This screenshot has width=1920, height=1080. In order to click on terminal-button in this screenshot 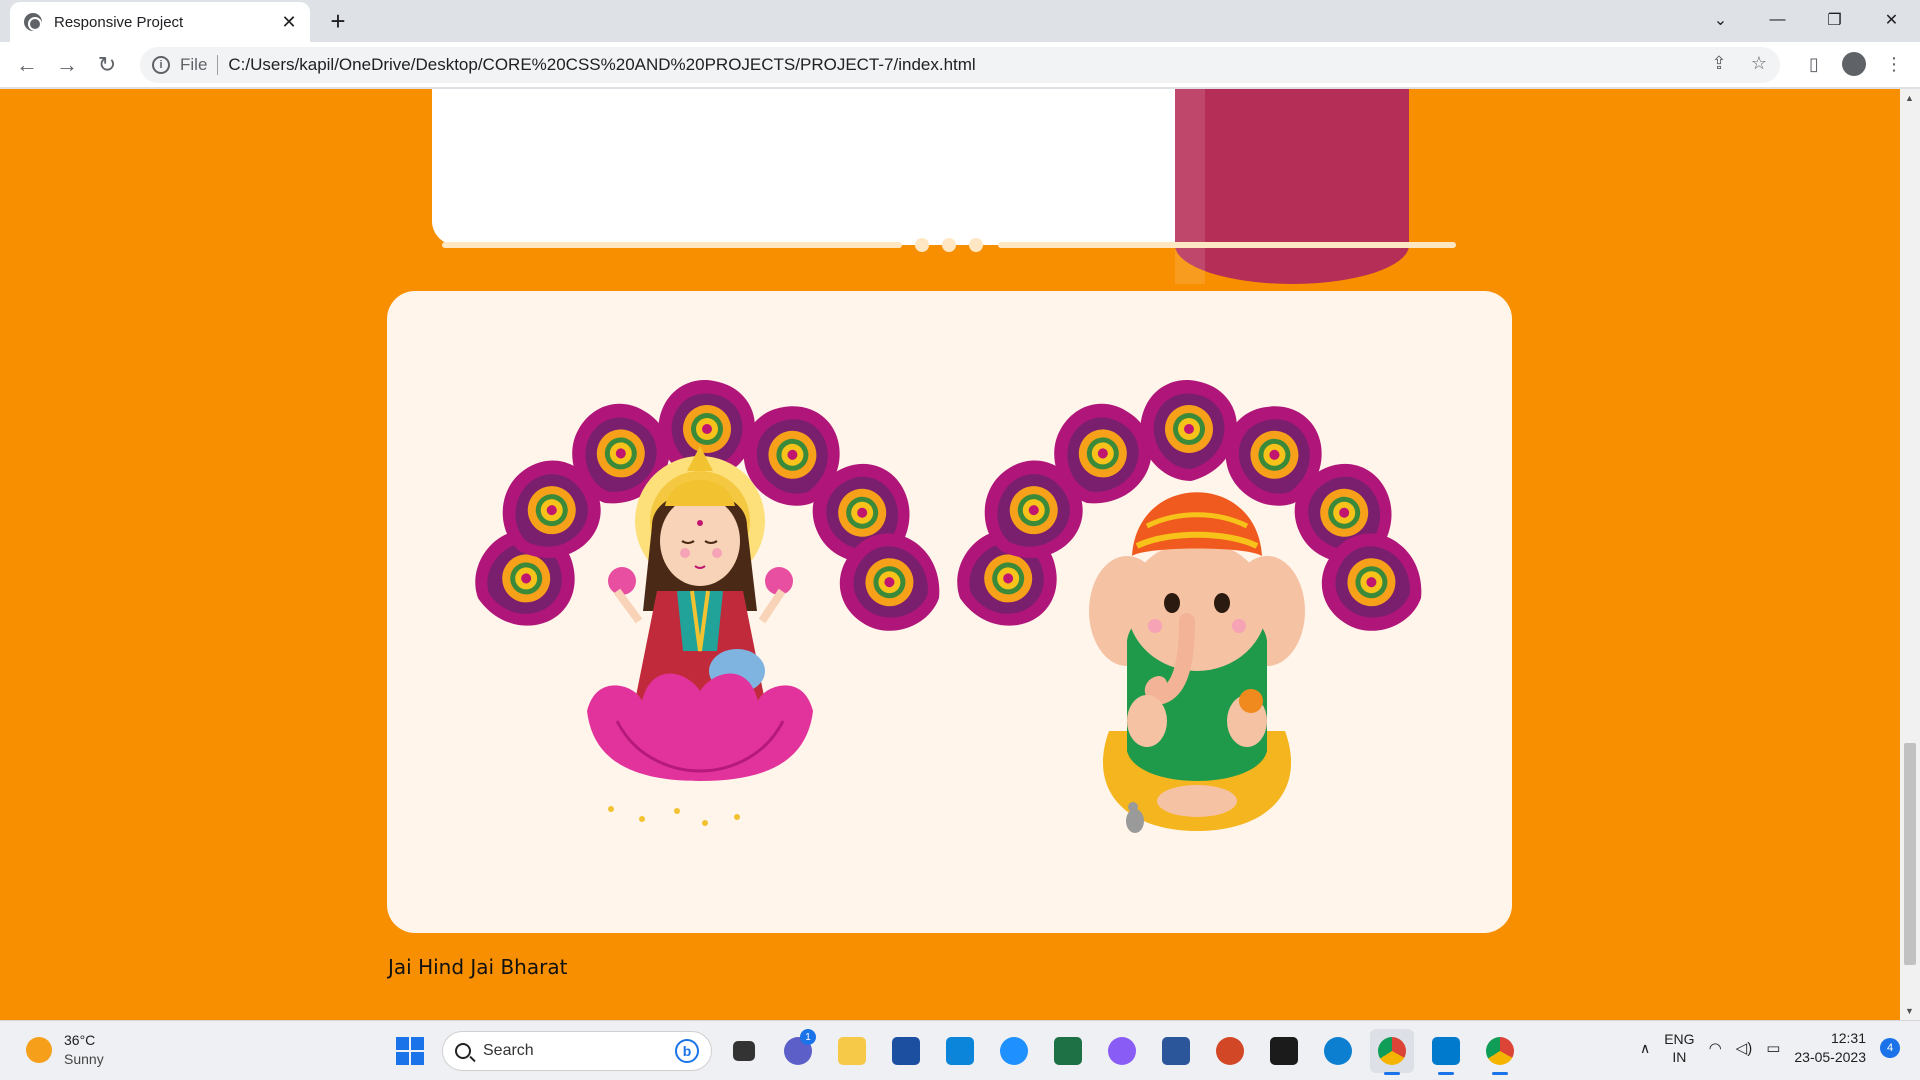, I will do `click(1284, 1051)`.